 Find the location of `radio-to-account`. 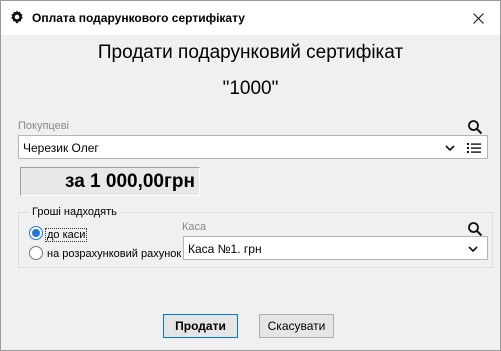

radio-to-account is located at coordinates (36, 253).